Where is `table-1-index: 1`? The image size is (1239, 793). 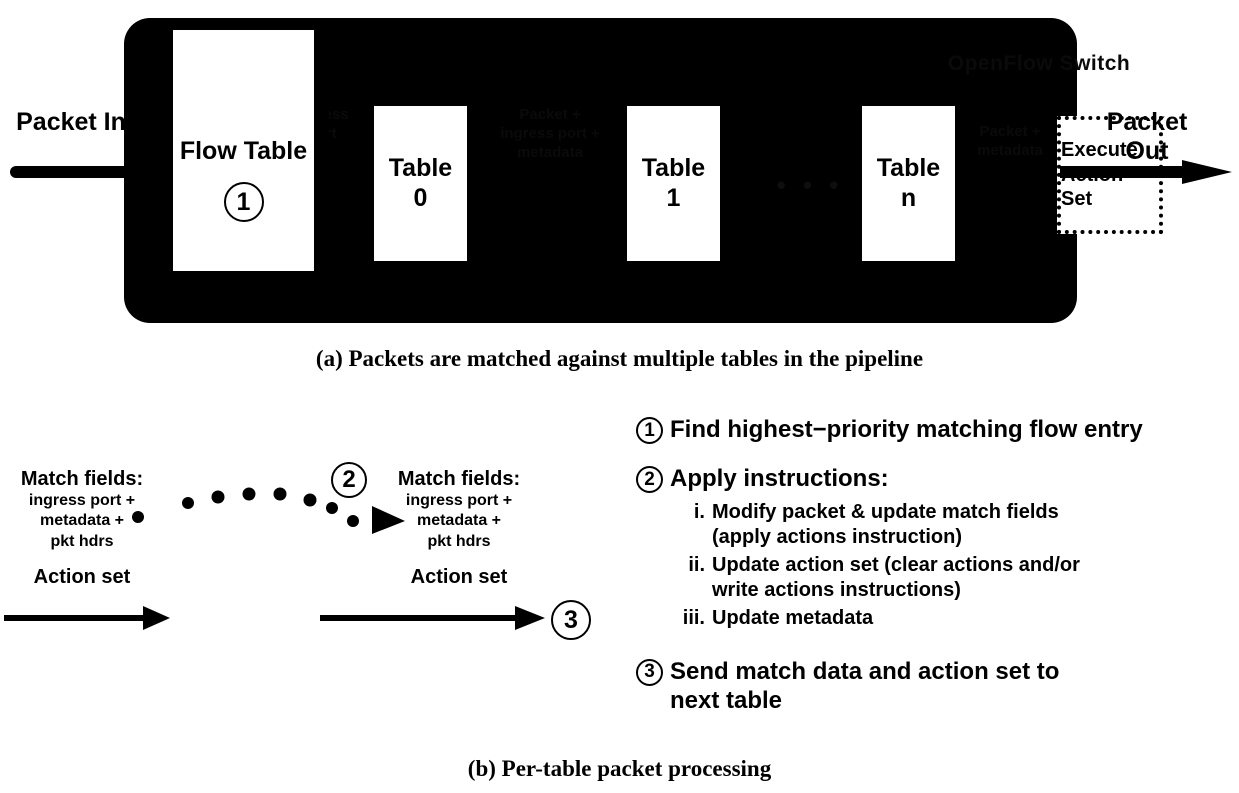
table-1-index: 1 is located at coordinates (673, 197).